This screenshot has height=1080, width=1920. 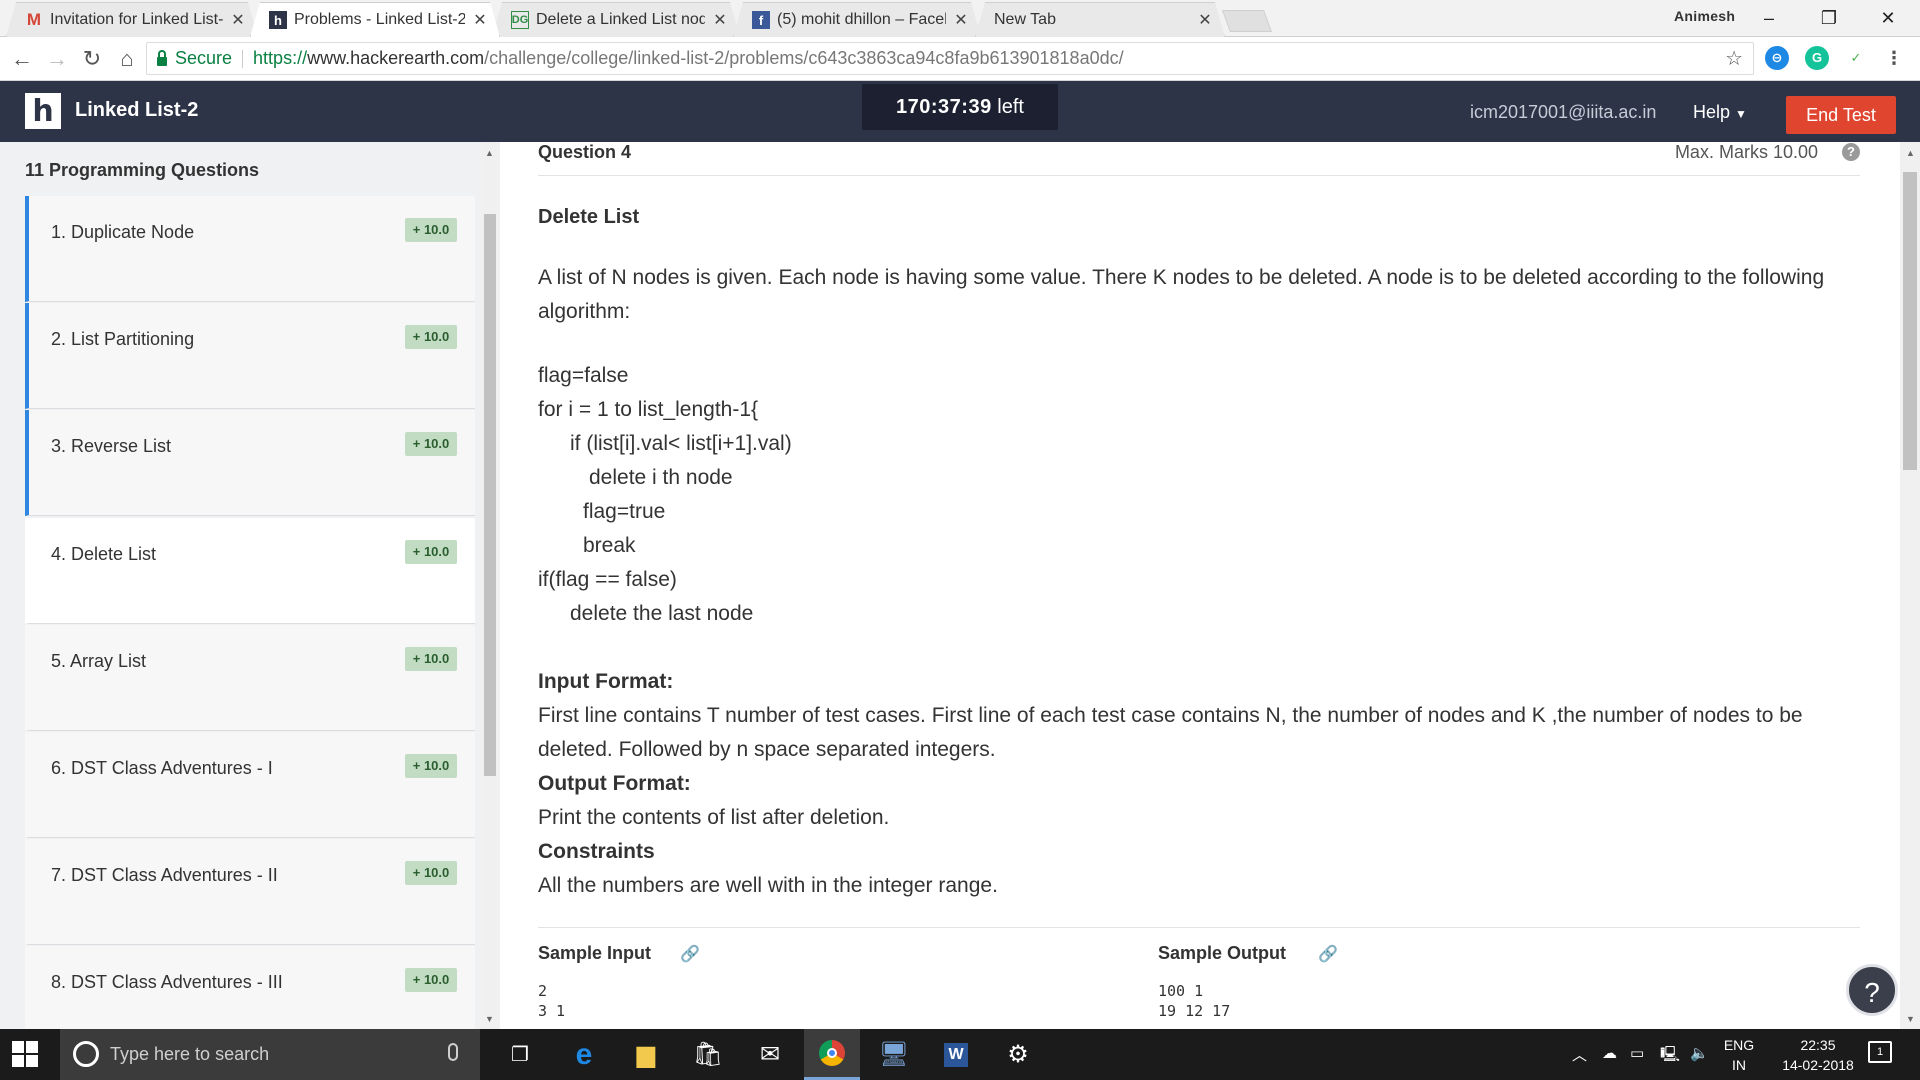 I want to click on clock-time: 22:35, so click(x=1818, y=1045).